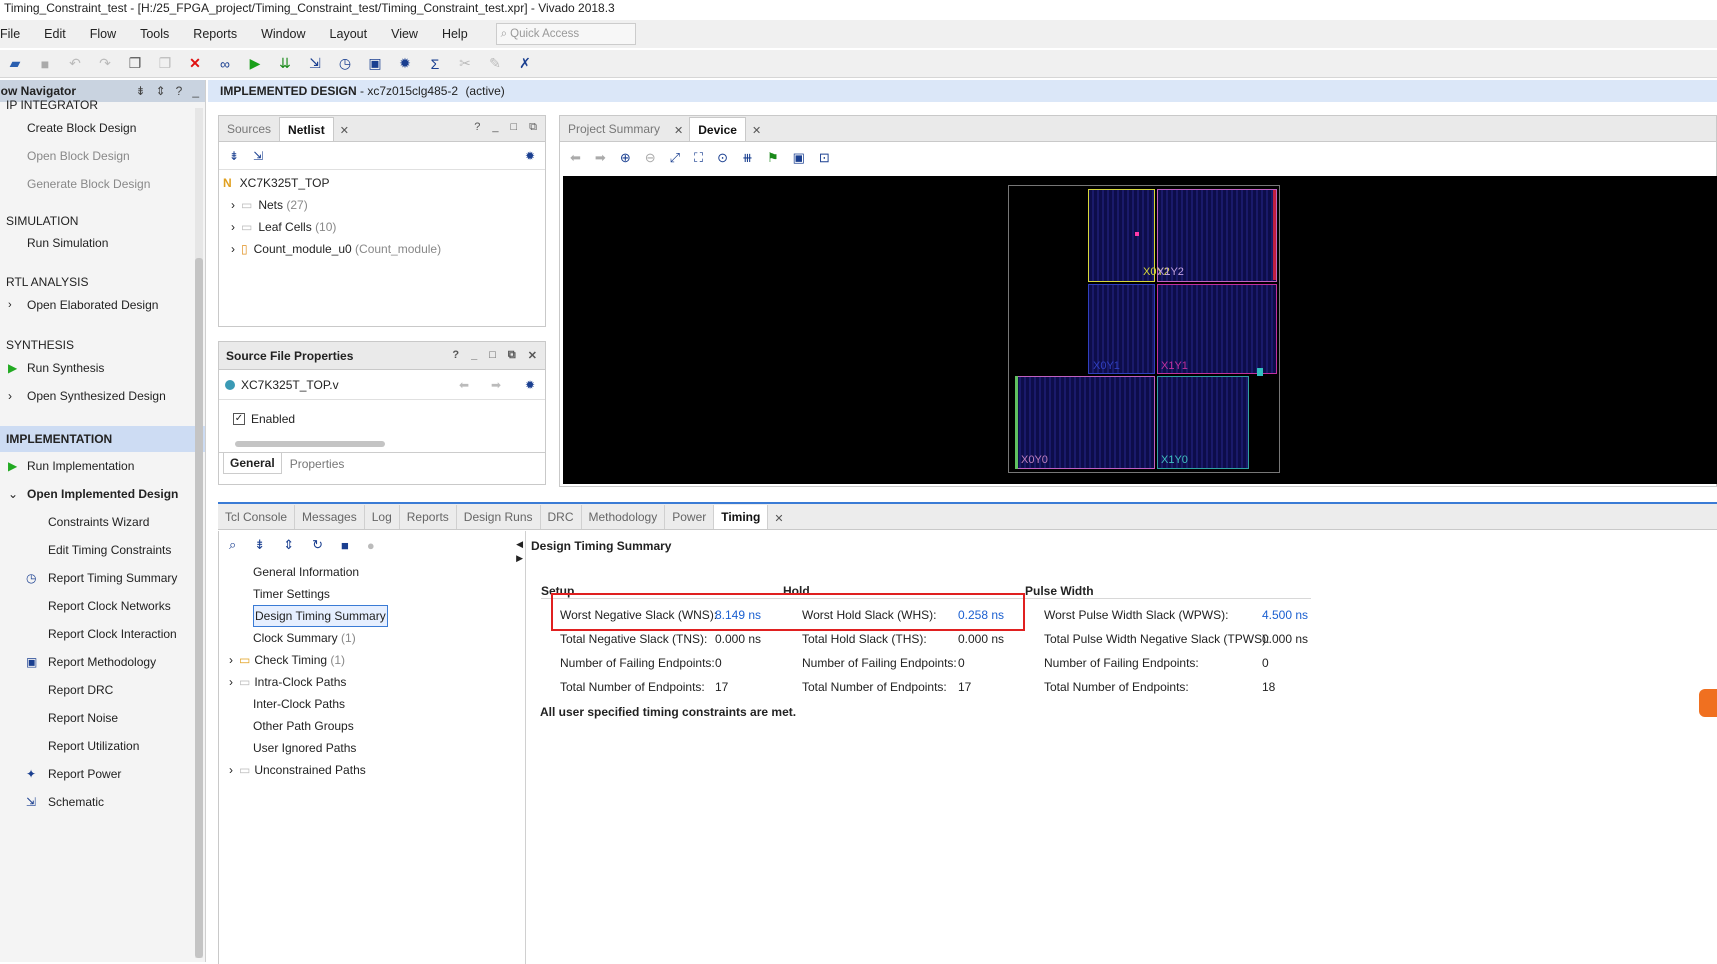 Image resolution: width=1717 pixels, height=964 pixels. I want to click on expand-all-icon: ⇕, so click(288, 545).